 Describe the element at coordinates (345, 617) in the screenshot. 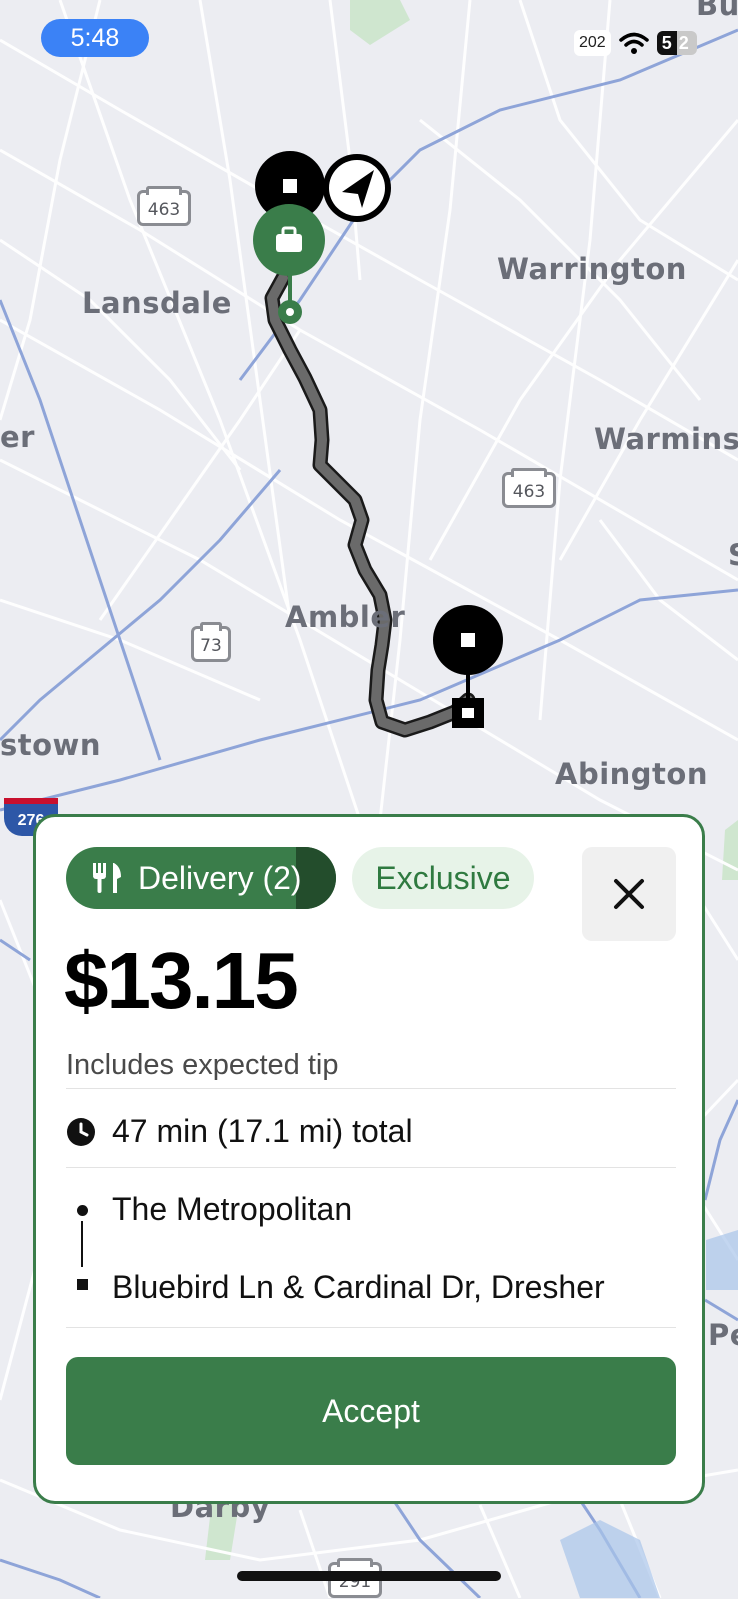

I see `map-label-ambler: Ambler` at that location.